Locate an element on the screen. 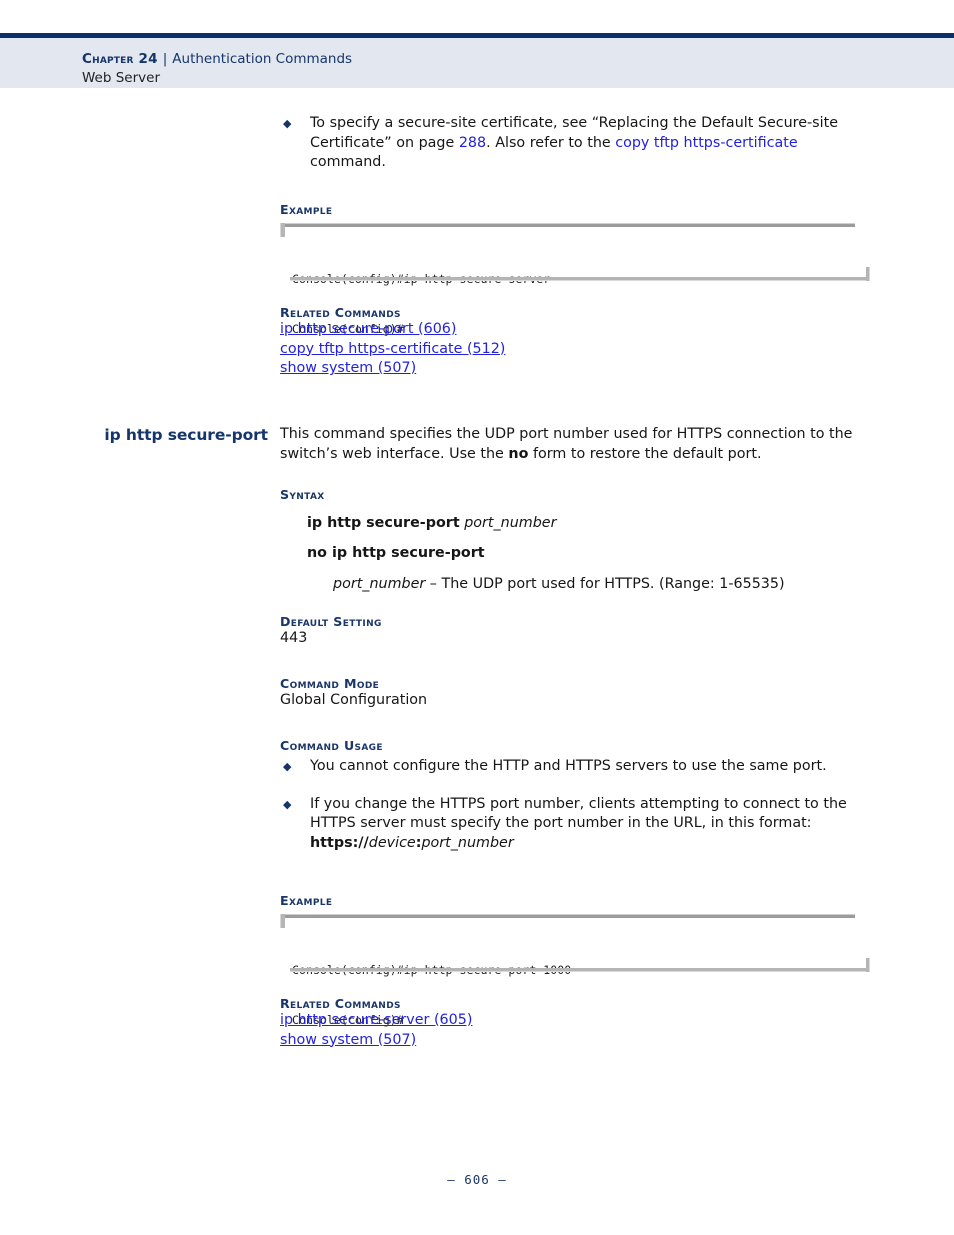 The image size is (954, 1235). section-heading-related-2: Related Commands is located at coordinates (340, 1003).